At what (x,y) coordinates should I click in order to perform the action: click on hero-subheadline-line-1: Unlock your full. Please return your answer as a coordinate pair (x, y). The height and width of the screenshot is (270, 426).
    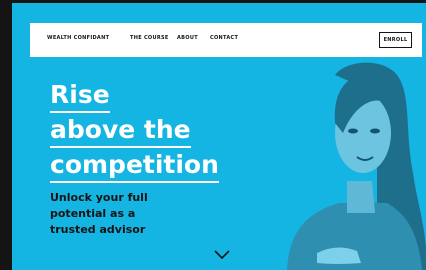
    Looking at the image, I should click on (99, 197).